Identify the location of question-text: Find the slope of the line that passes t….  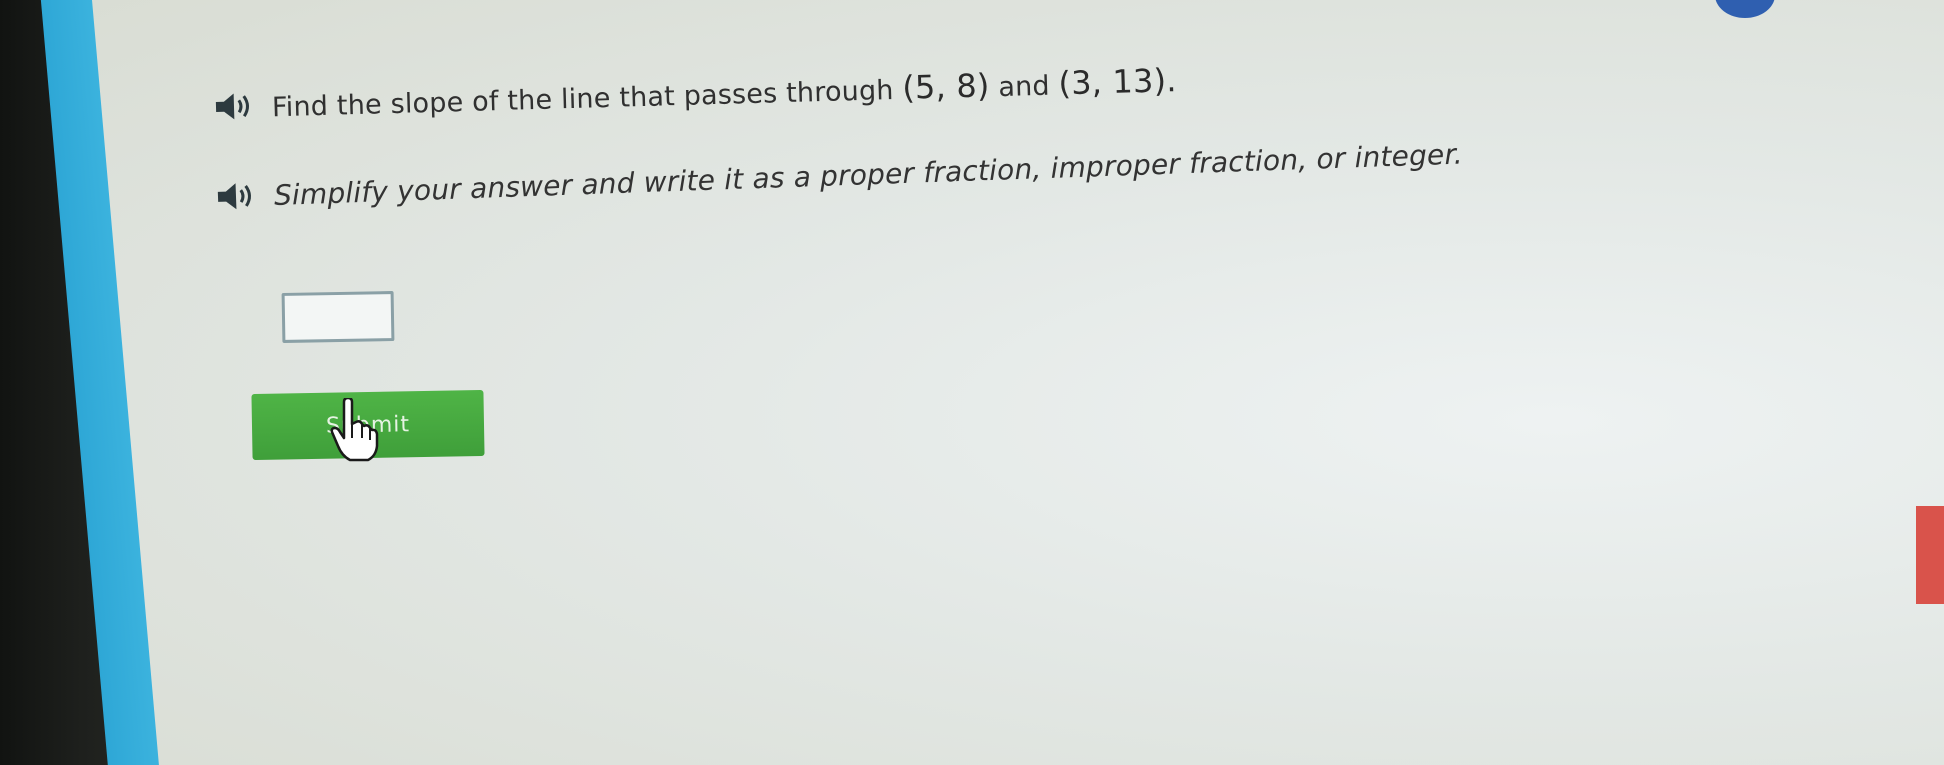
(724, 92).